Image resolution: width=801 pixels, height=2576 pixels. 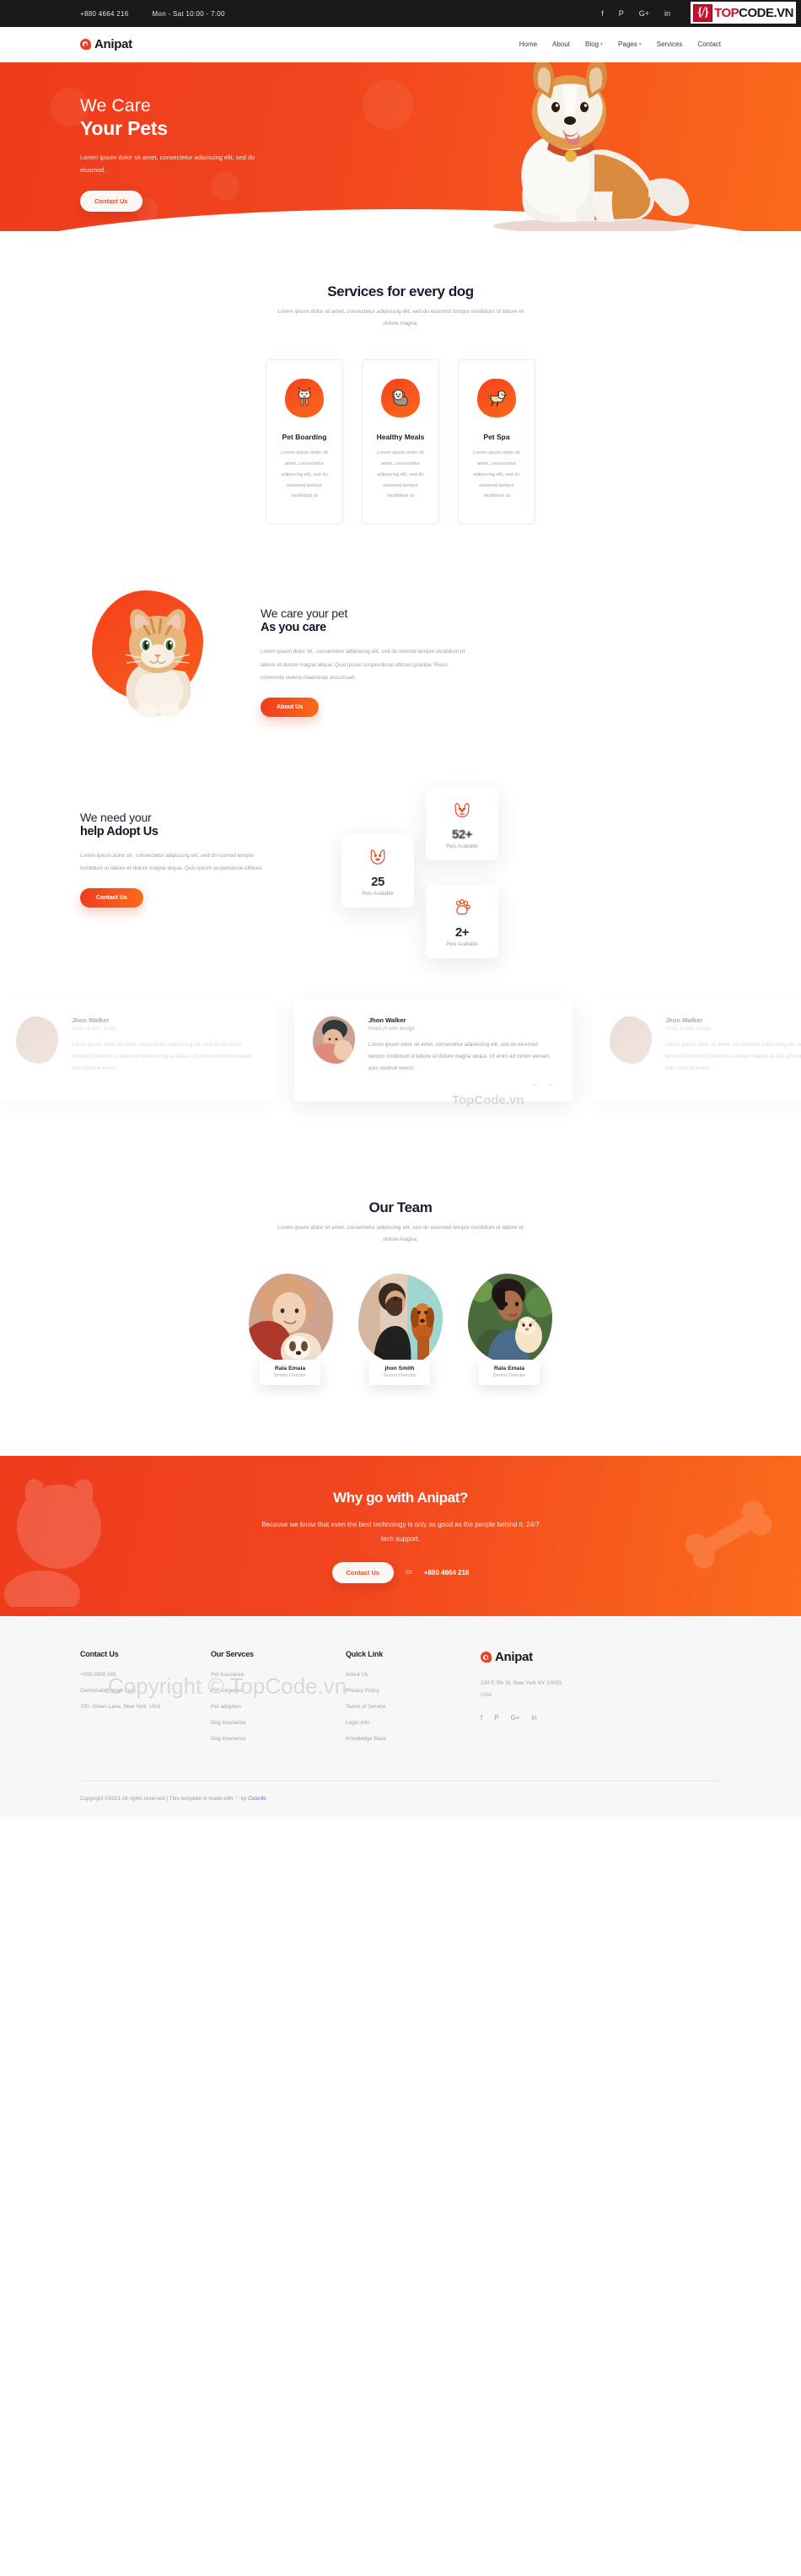 I want to click on hero-dog-image, so click(x=594, y=146).